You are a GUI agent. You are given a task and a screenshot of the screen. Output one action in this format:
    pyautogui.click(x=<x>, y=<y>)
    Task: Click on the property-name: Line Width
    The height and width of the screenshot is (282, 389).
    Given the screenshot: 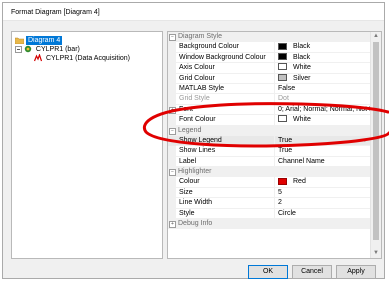 What is the action you would take?
    pyautogui.click(x=225, y=203)
    